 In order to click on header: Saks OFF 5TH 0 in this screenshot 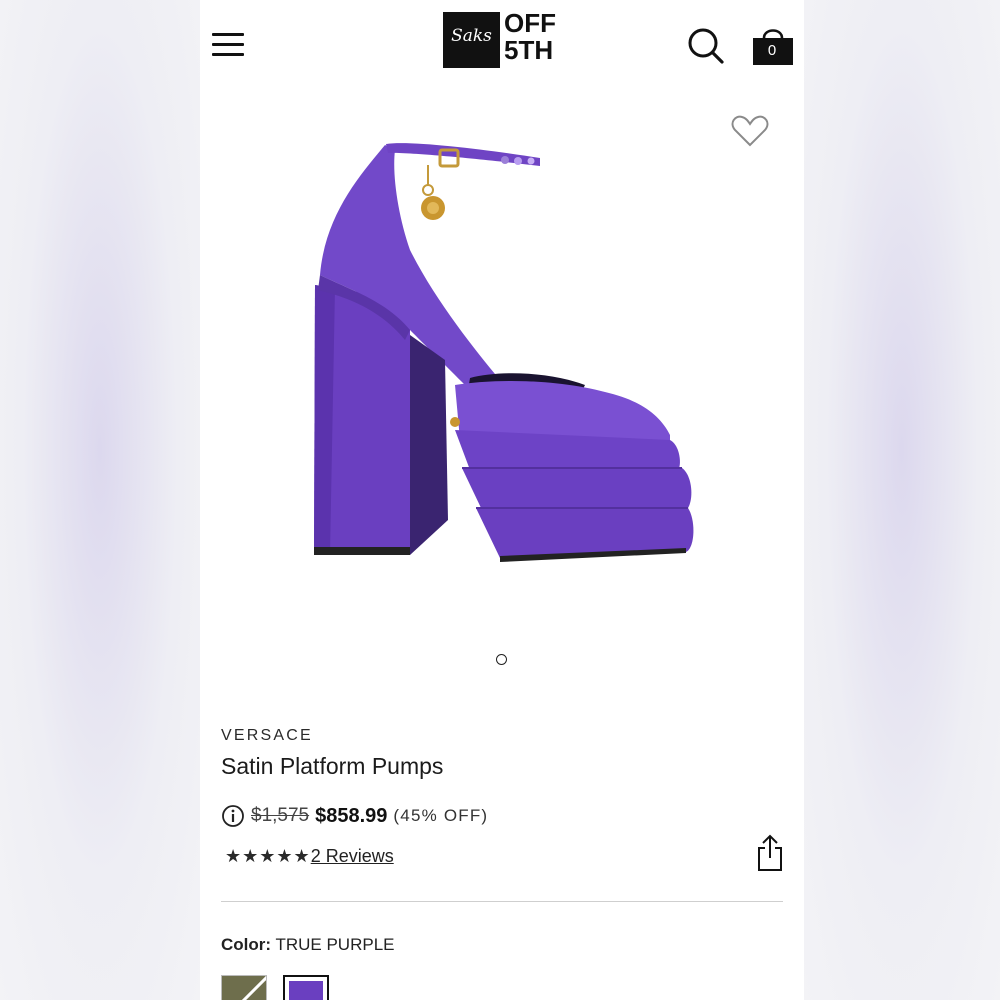, I will do `click(502, 45)`.